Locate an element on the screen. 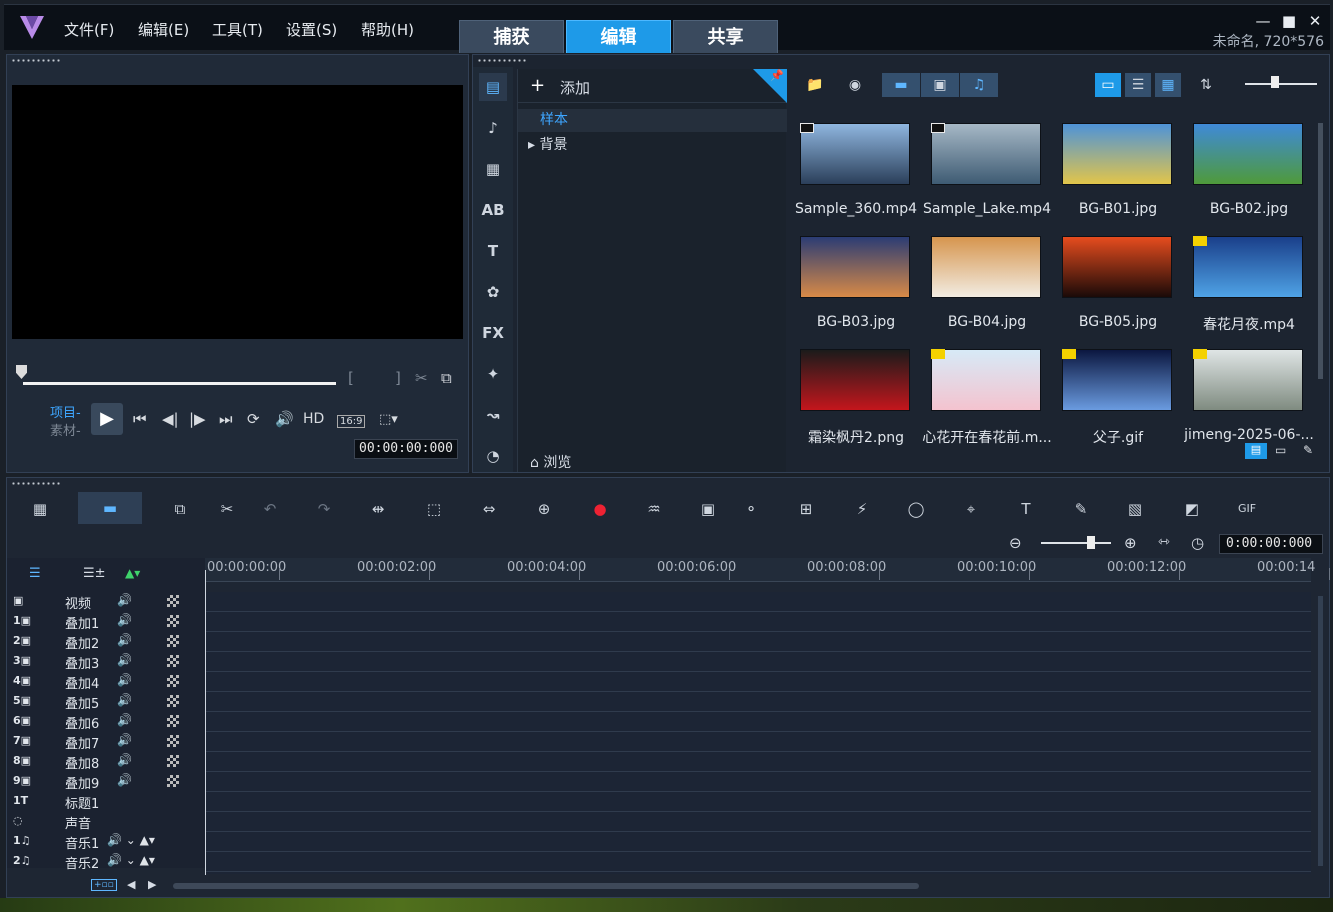  end-icon: ⏭ is located at coordinates (226, 419).